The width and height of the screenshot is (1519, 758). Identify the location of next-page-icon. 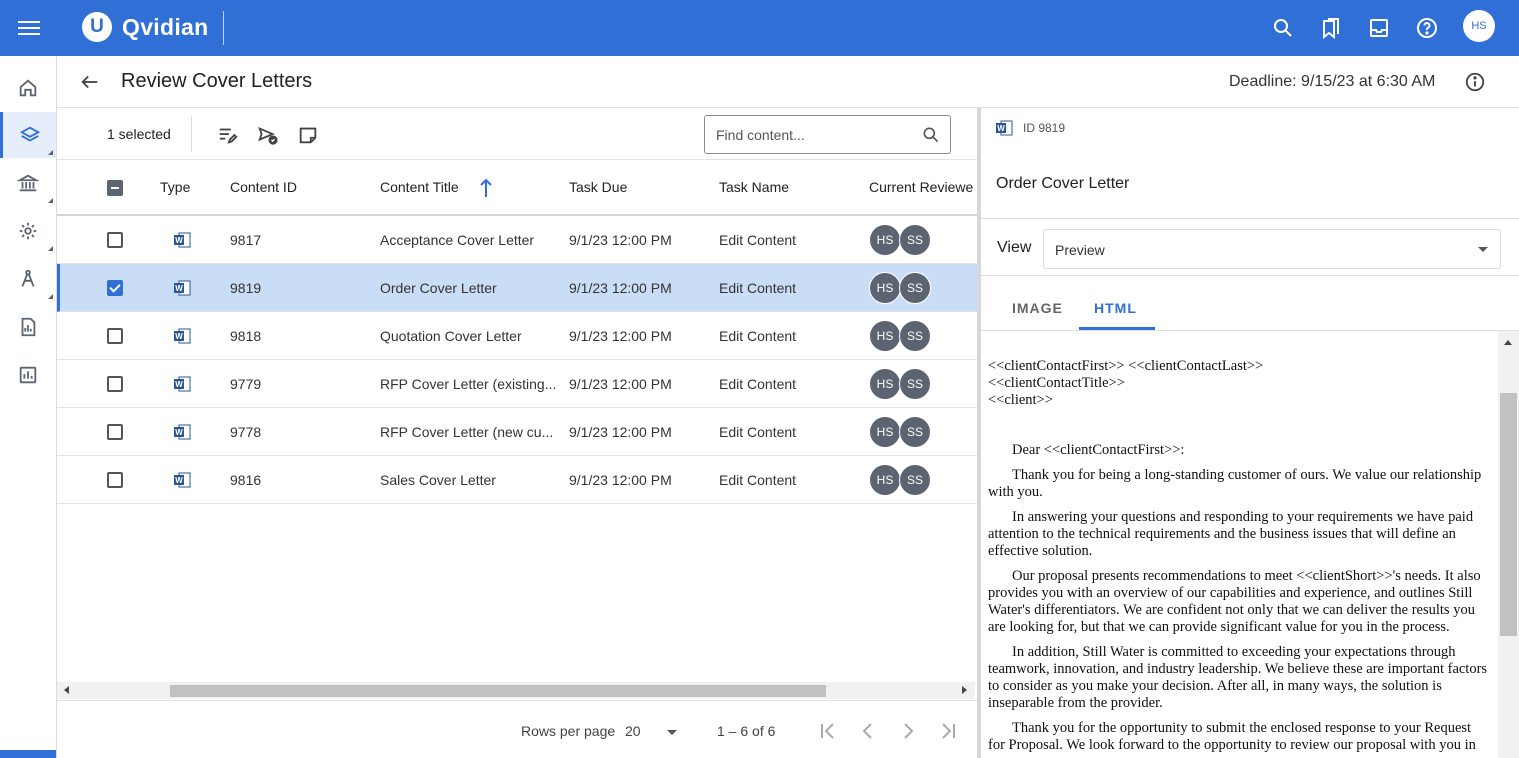
(908, 731).